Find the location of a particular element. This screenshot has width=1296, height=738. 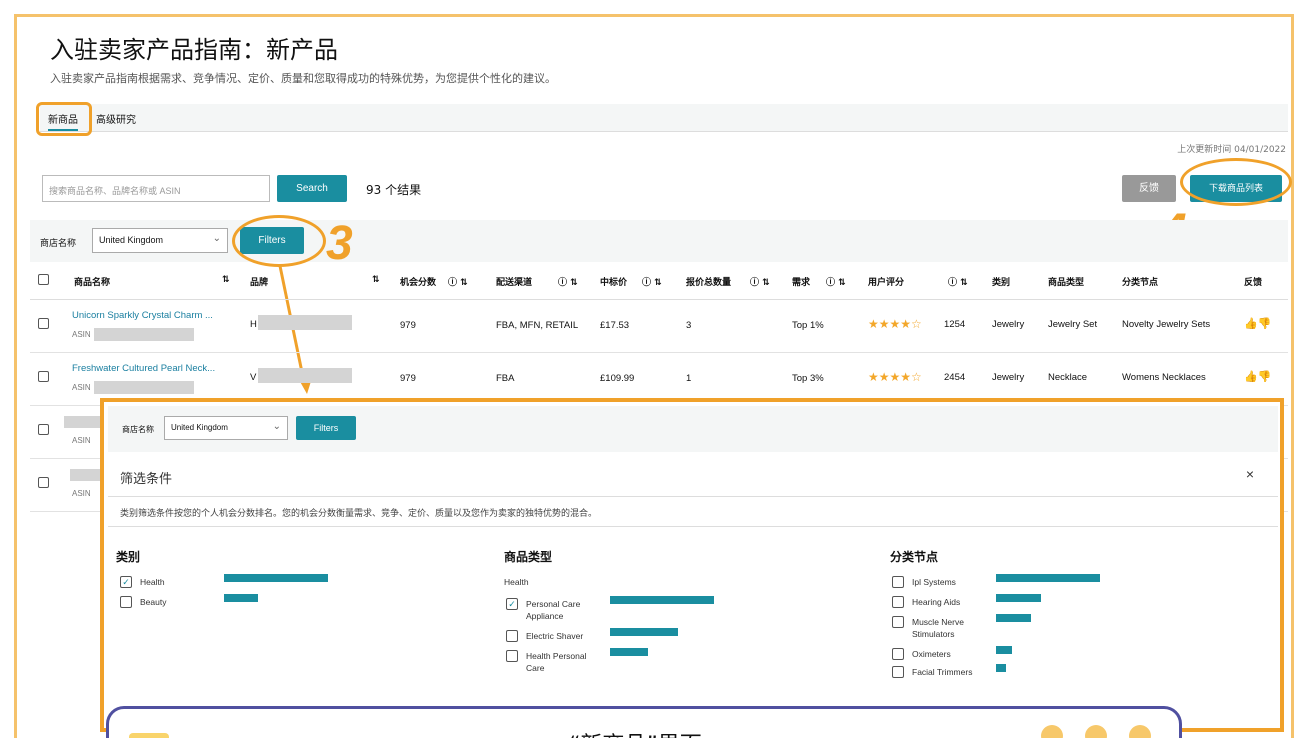

decorative-square is located at coordinates (149, 735).